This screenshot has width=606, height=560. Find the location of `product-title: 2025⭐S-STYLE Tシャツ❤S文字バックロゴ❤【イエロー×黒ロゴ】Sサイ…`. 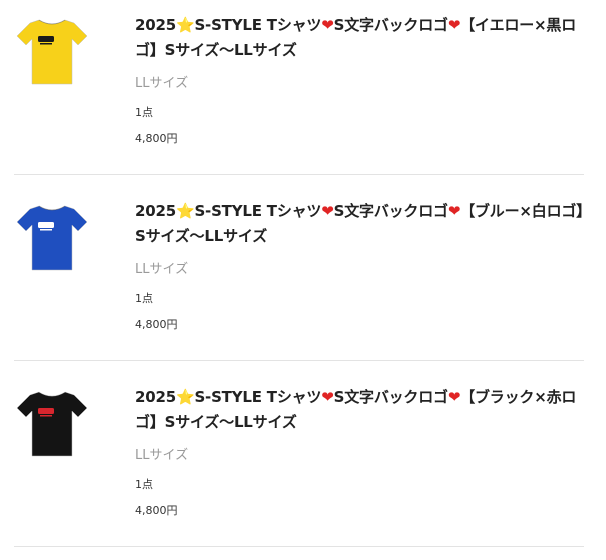

product-title: 2025⭐S-STYLE Tシャツ❤S文字バックロゴ❤【イエロー×黒ロゴ】Sサイ… is located at coordinates (360, 38).